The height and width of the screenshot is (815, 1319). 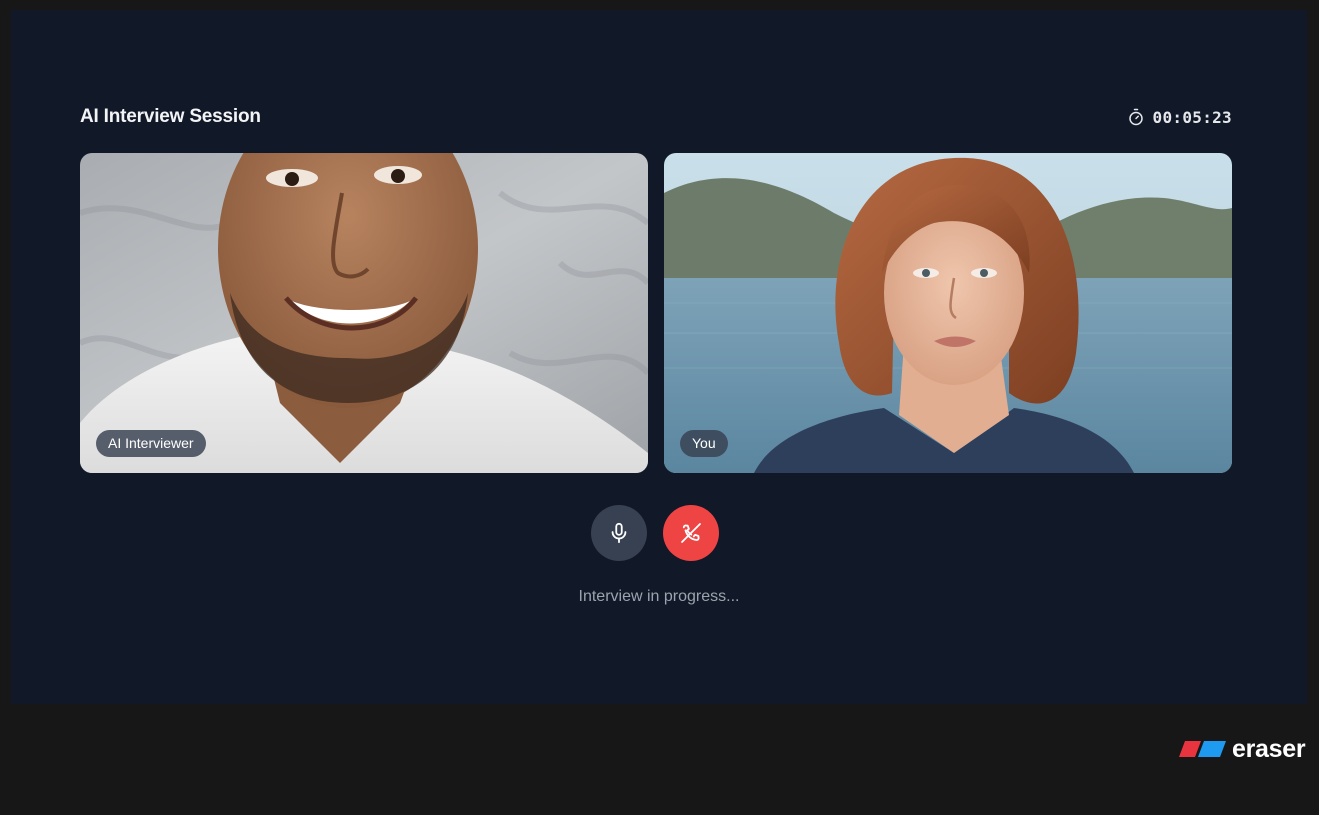 What do you see at coordinates (704, 443) in the screenshot?
I see `participant-label-you: You` at bounding box center [704, 443].